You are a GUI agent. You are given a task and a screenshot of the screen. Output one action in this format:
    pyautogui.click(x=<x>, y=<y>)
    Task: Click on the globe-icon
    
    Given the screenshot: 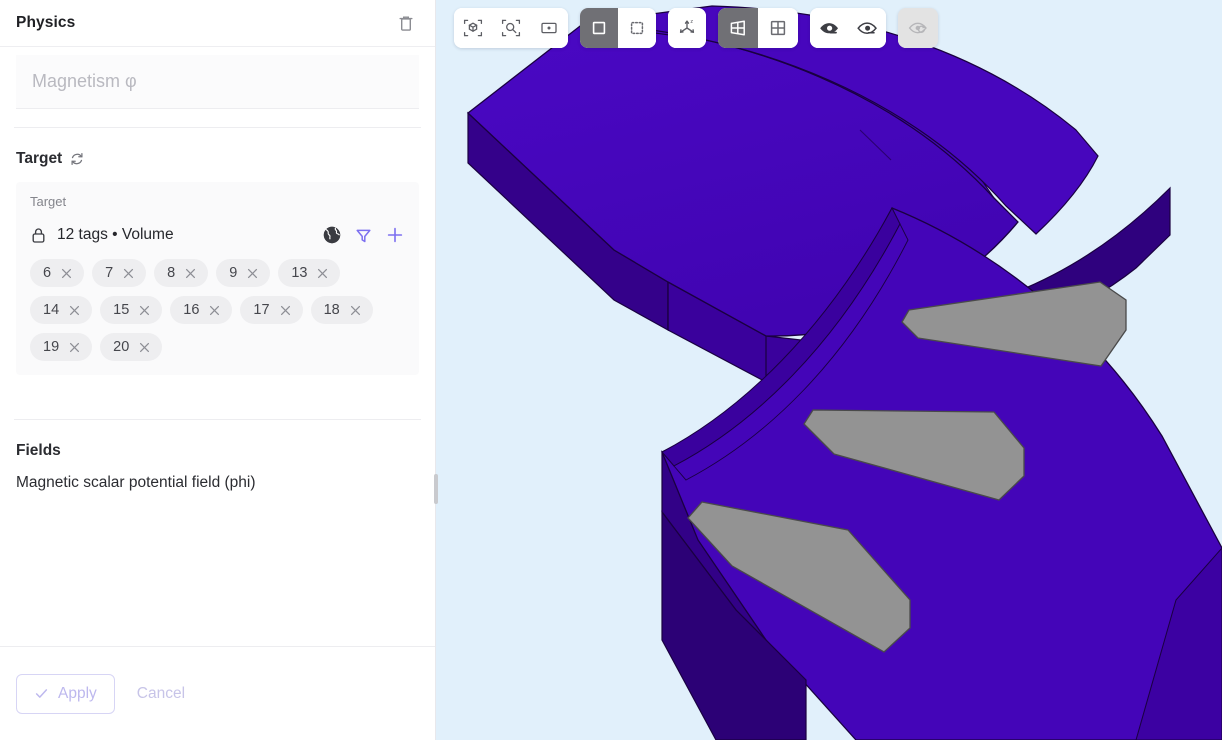 What is the action you would take?
    pyautogui.click(x=332, y=235)
    